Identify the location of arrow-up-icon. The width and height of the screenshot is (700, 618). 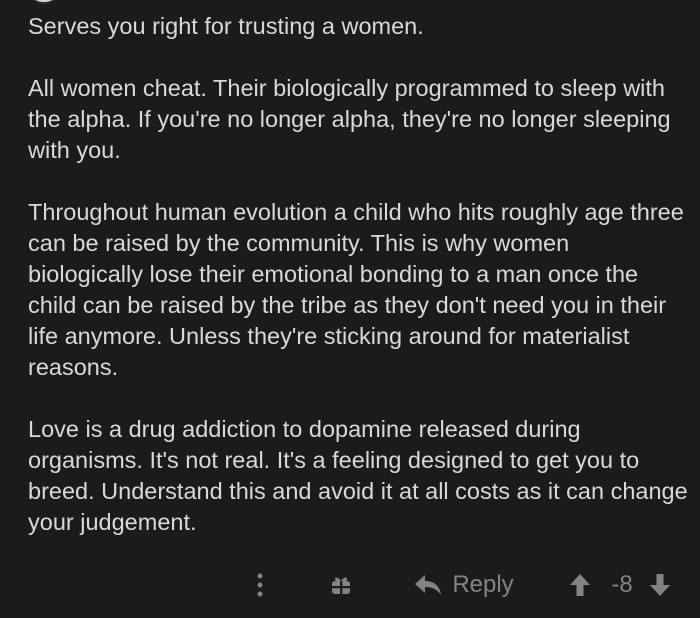
(580, 585).